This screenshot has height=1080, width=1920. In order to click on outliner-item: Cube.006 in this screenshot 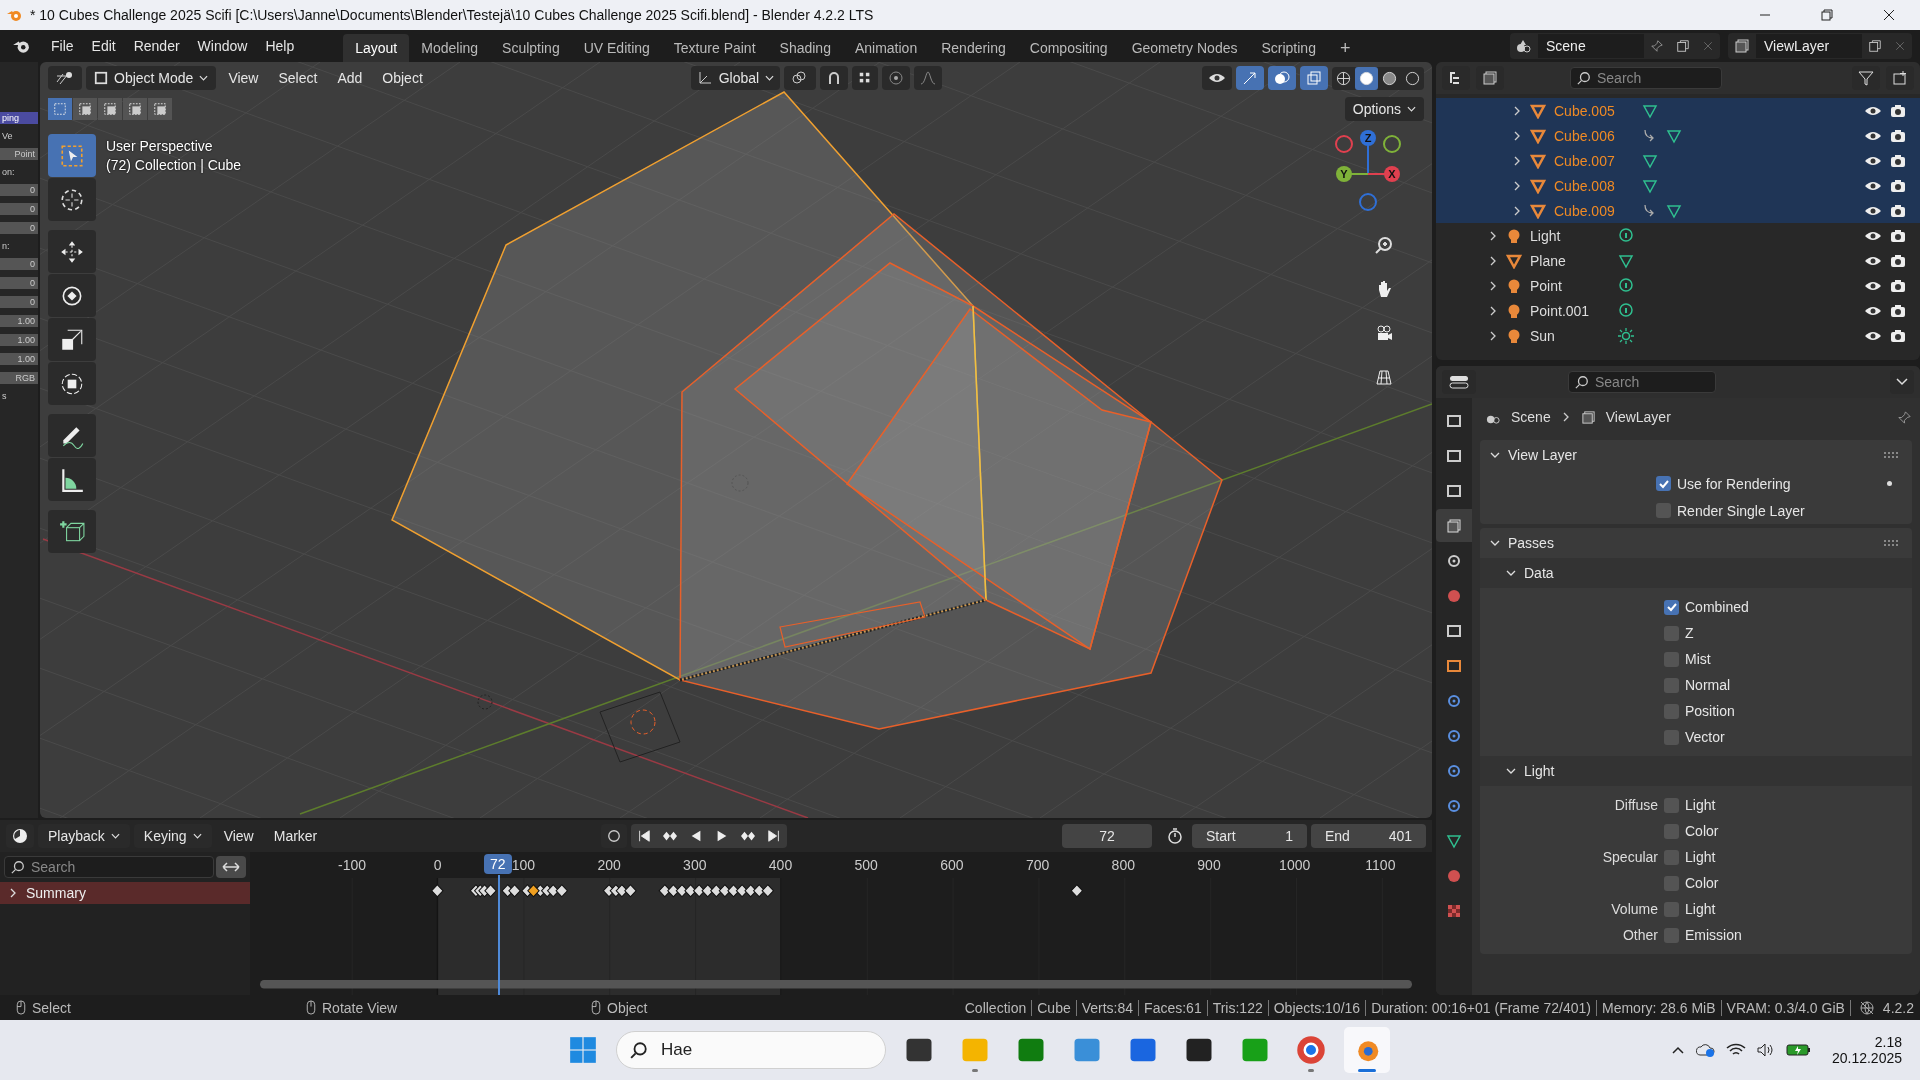, I will do `click(1678, 135)`.